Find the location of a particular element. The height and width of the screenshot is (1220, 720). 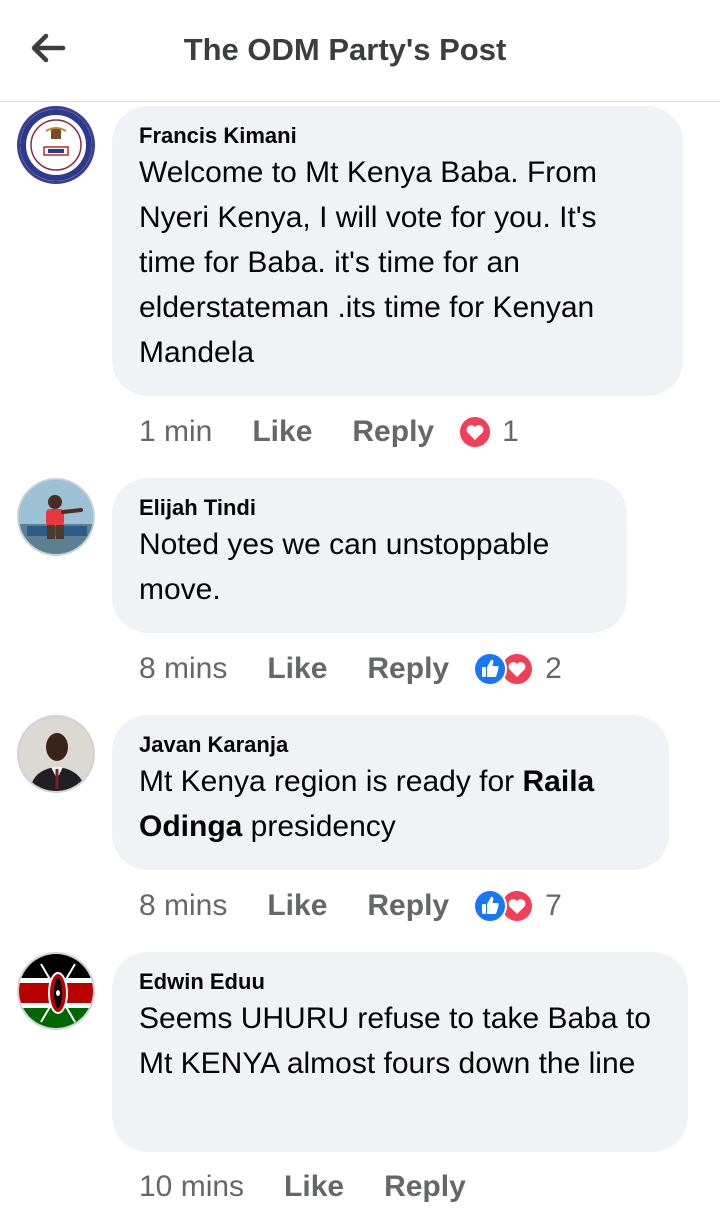

love-reaction-icon is located at coordinates (475, 432).